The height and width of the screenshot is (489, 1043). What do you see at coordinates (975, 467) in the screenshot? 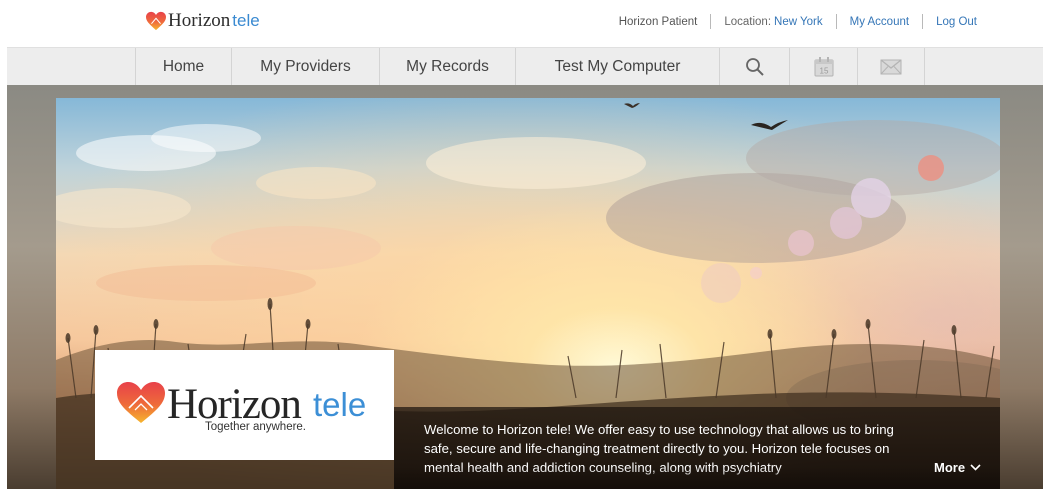
I see `chevron-down-icon` at bounding box center [975, 467].